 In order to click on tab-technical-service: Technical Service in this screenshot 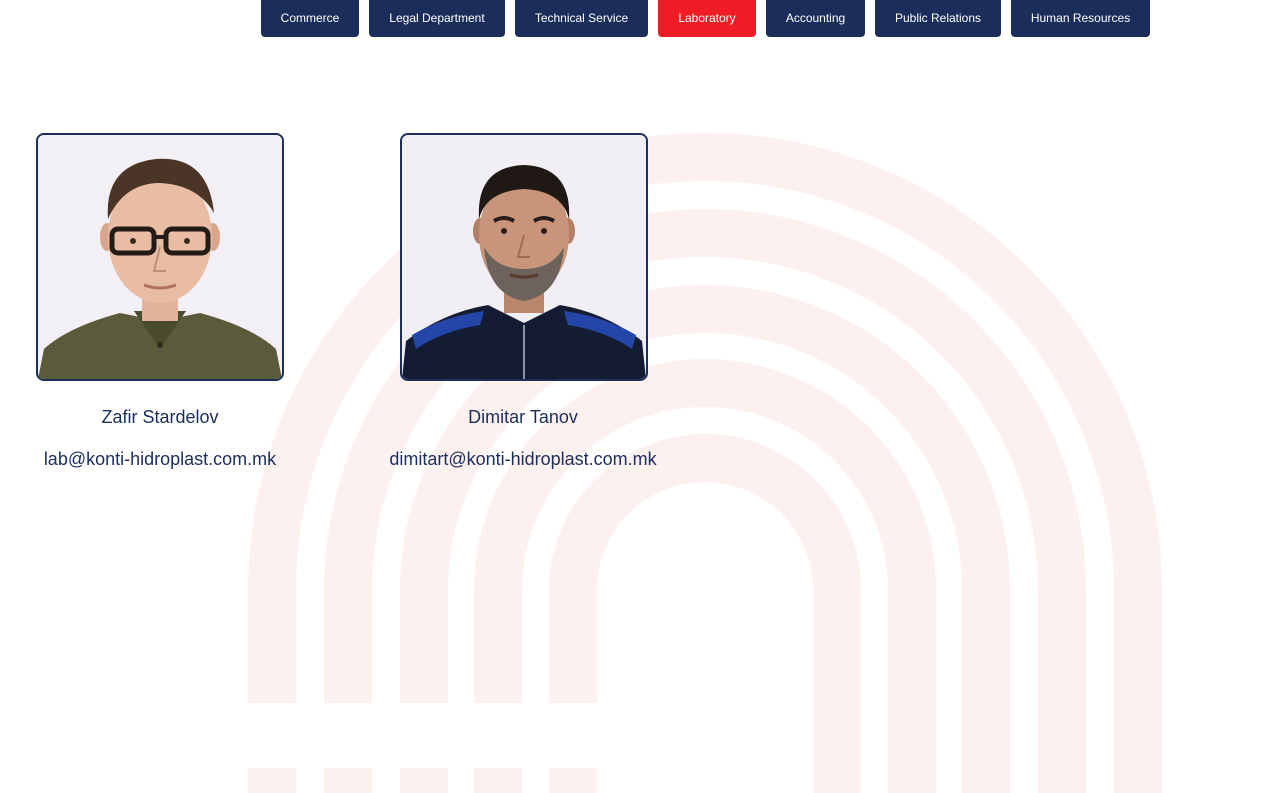, I will do `click(581, 18)`.